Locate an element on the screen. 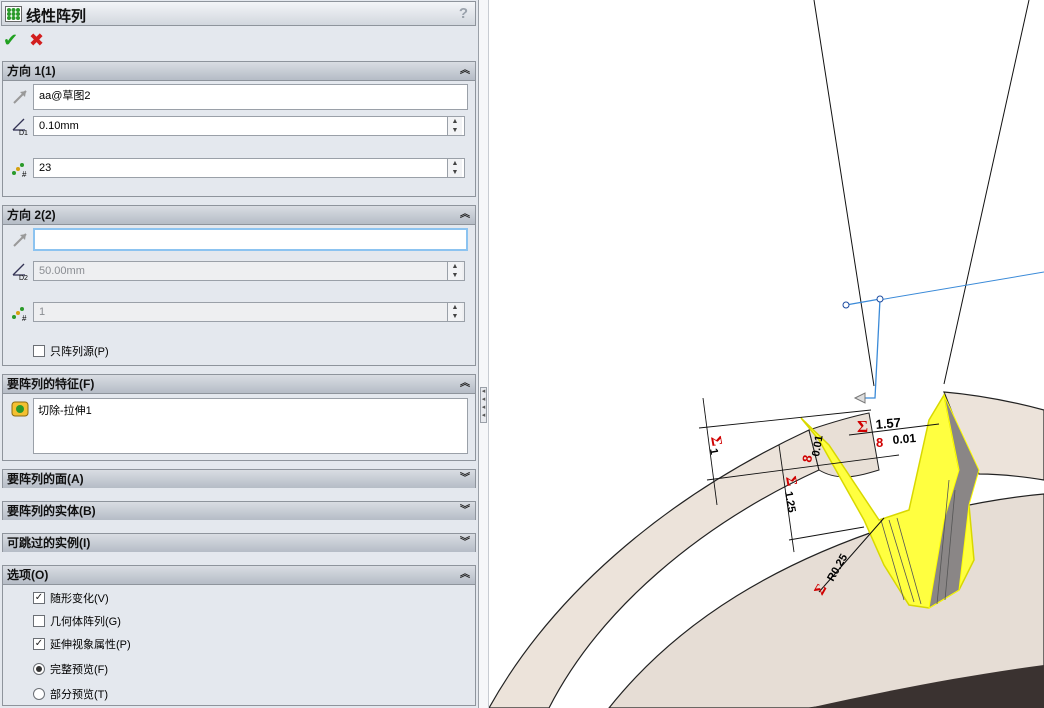 This screenshot has width=1044, height=708. geometry-pattern-checkbox: 几何体阵列(G) is located at coordinates (77, 621).